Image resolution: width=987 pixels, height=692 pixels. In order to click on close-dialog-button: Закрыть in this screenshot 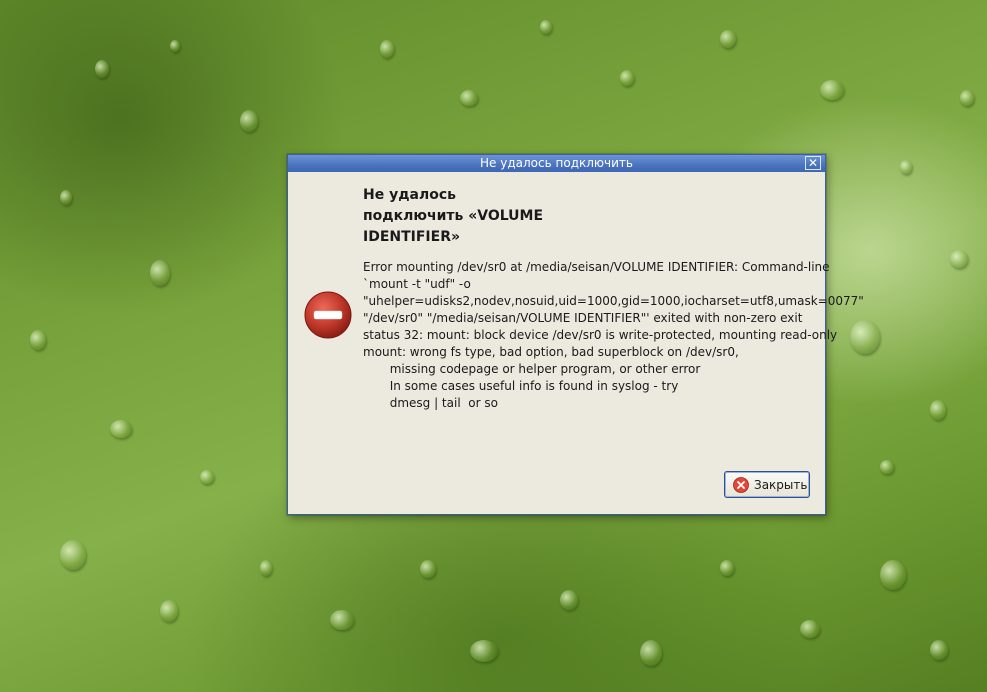, I will do `click(767, 484)`.